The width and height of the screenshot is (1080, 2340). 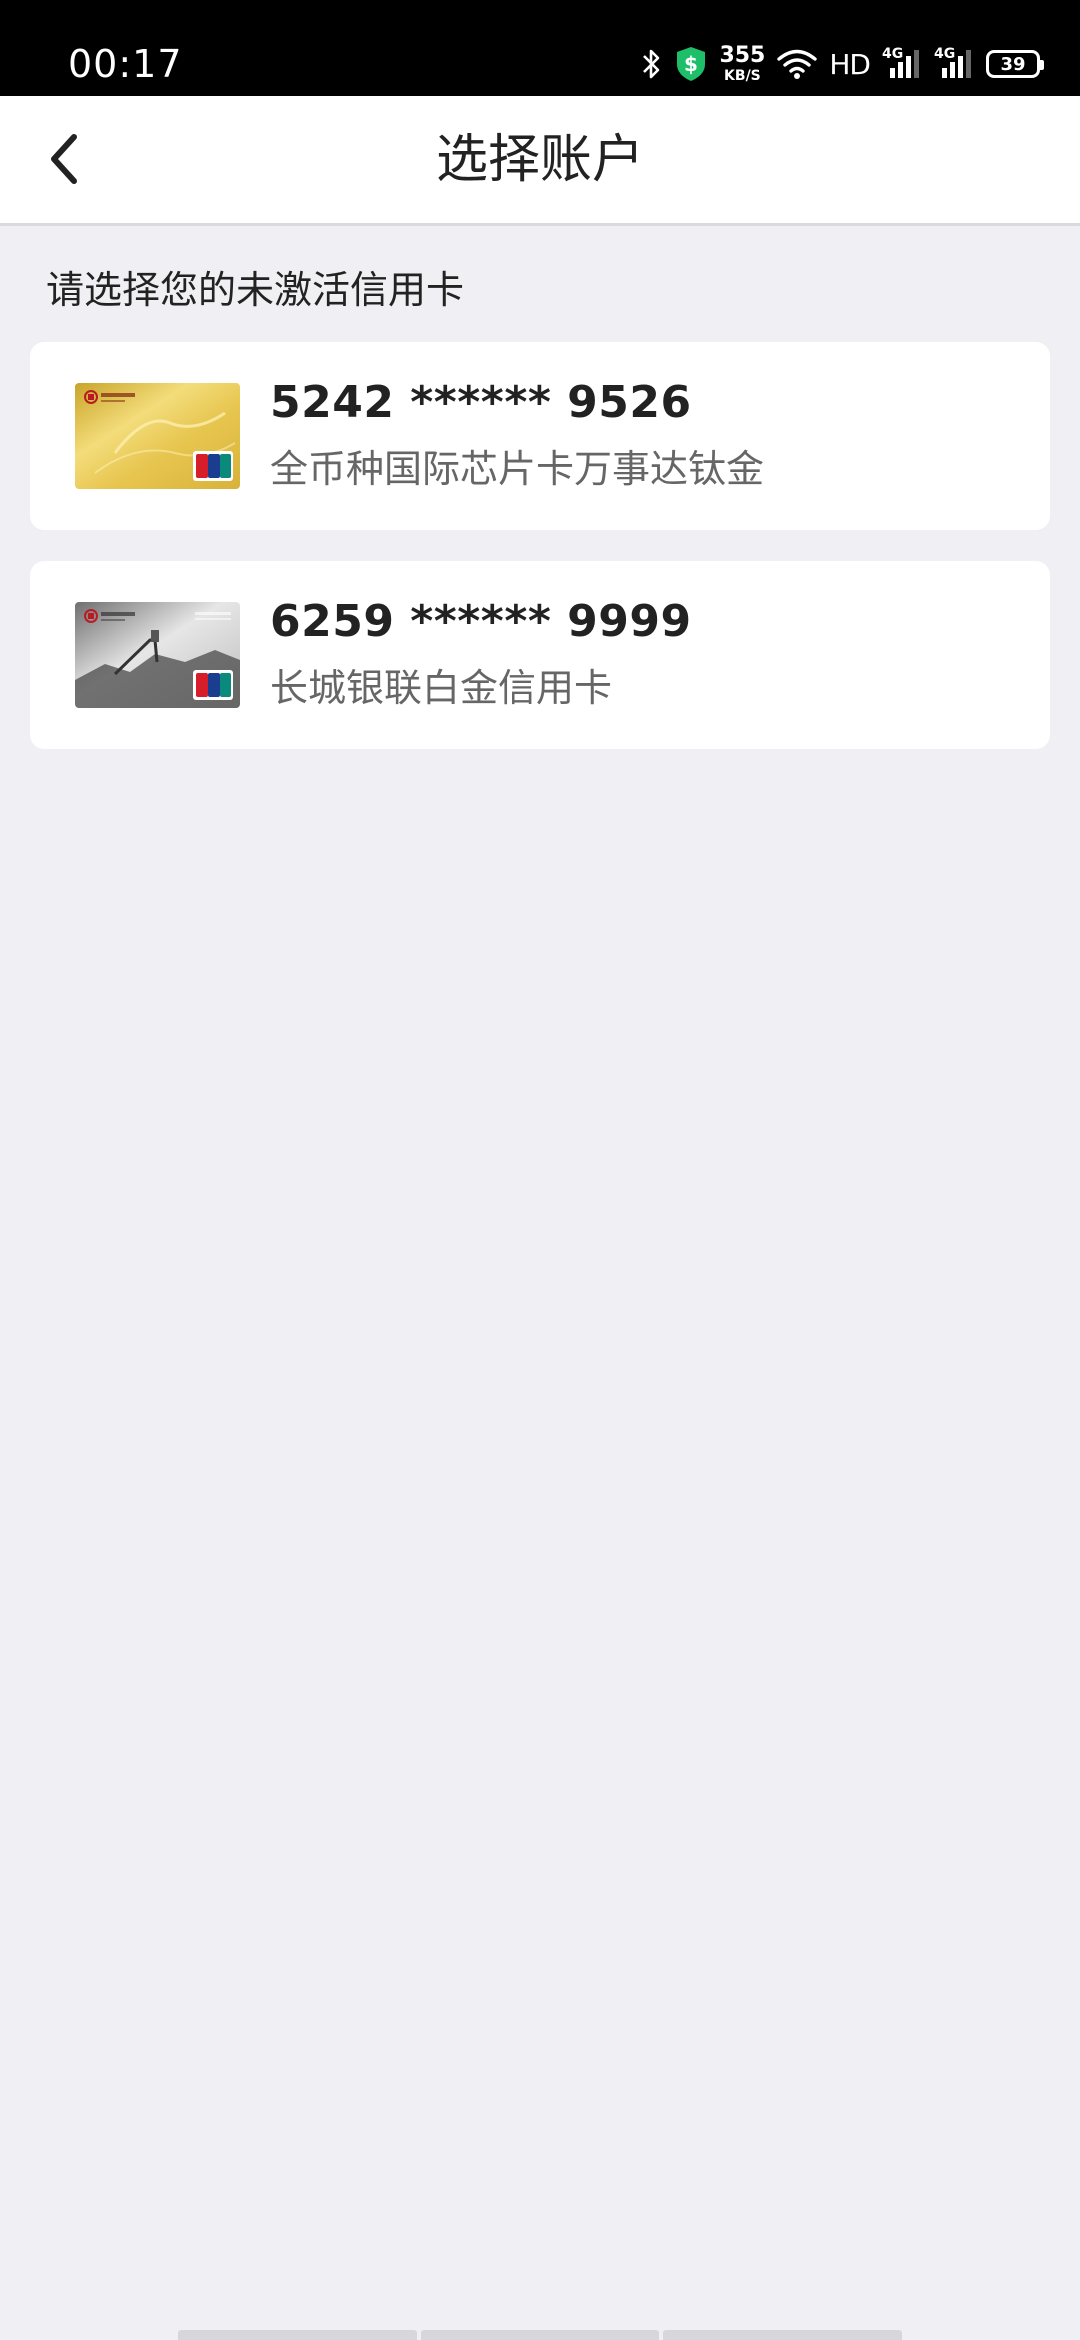 What do you see at coordinates (540, 655) in the screenshot?
I see `credit-card-item: 6259 ****** 9999 长城银联白金信用卡` at bounding box center [540, 655].